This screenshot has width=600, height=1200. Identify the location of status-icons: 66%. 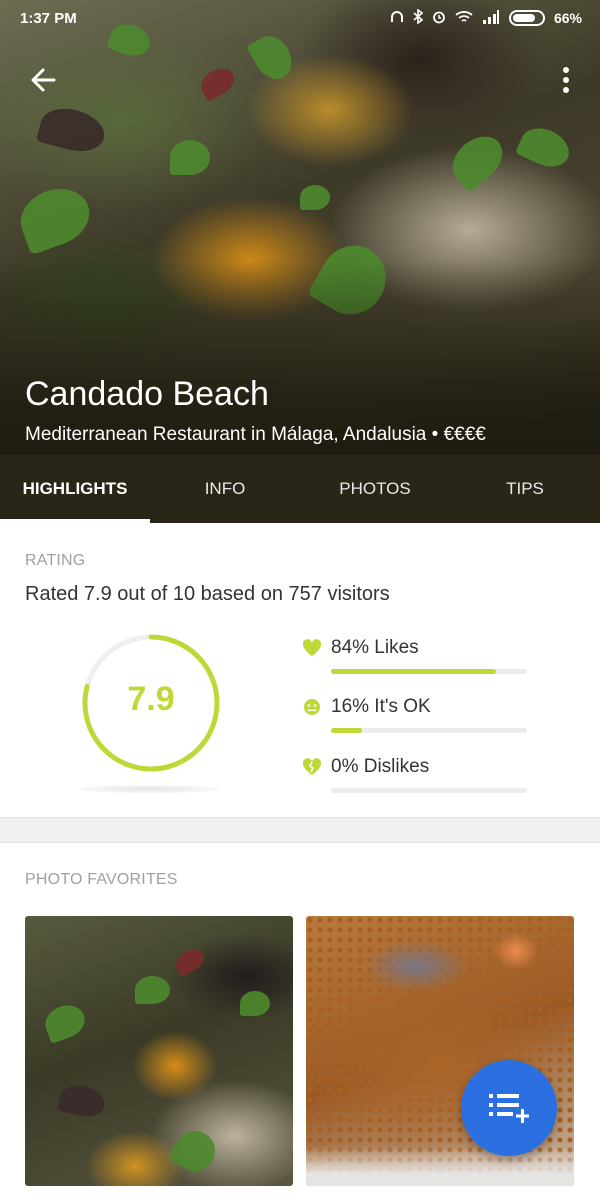
(486, 17).